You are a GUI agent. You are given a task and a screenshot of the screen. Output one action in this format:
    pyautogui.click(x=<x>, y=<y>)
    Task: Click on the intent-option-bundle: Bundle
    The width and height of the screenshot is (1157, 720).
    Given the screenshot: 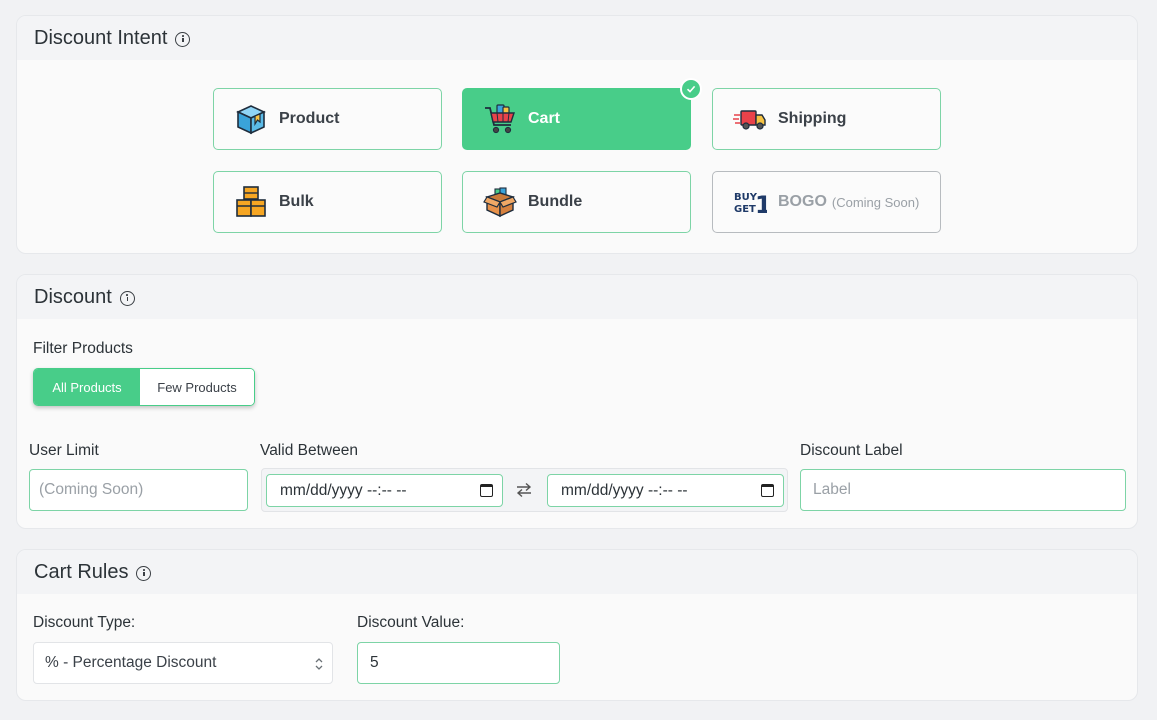 What is the action you would take?
    pyautogui.click(x=576, y=202)
    